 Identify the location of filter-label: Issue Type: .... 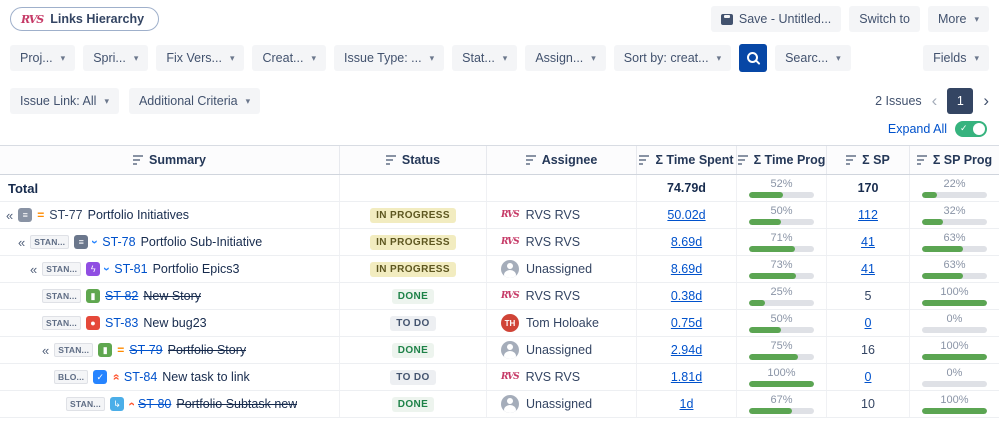
(383, 58).